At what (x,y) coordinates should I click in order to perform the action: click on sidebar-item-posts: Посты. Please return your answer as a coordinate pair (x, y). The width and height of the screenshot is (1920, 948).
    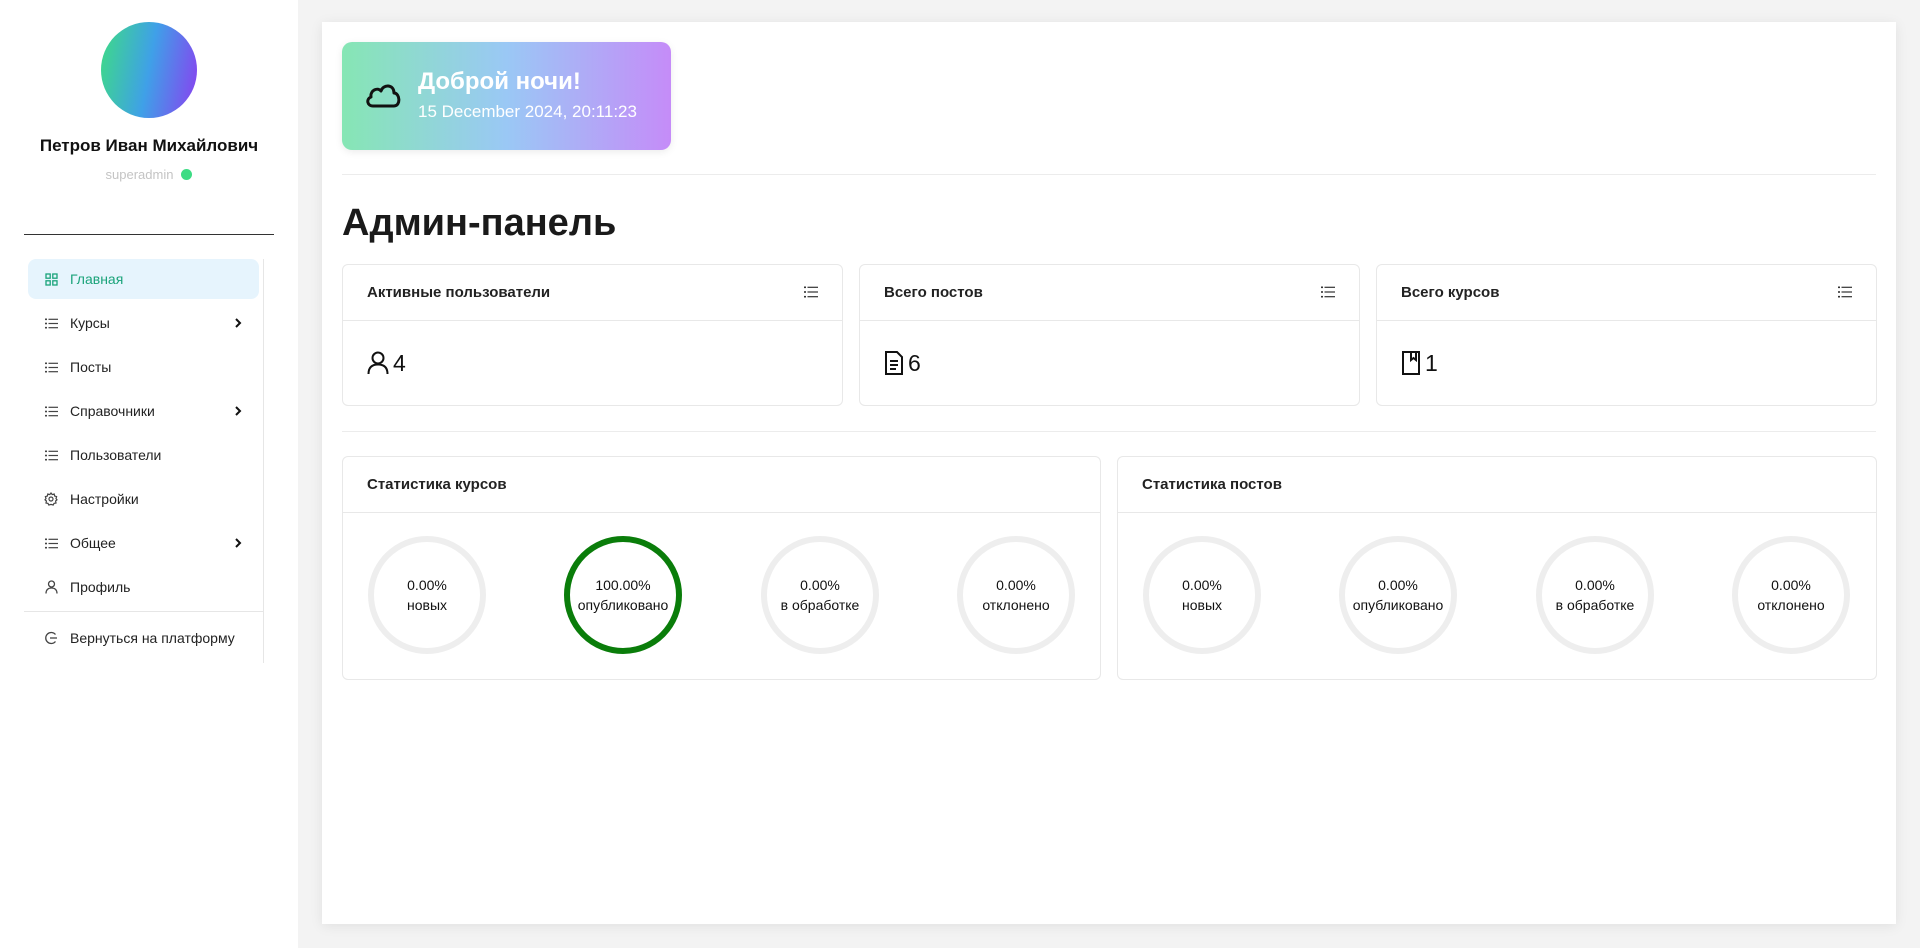
    Looking at the image, I should click on (143, 367).